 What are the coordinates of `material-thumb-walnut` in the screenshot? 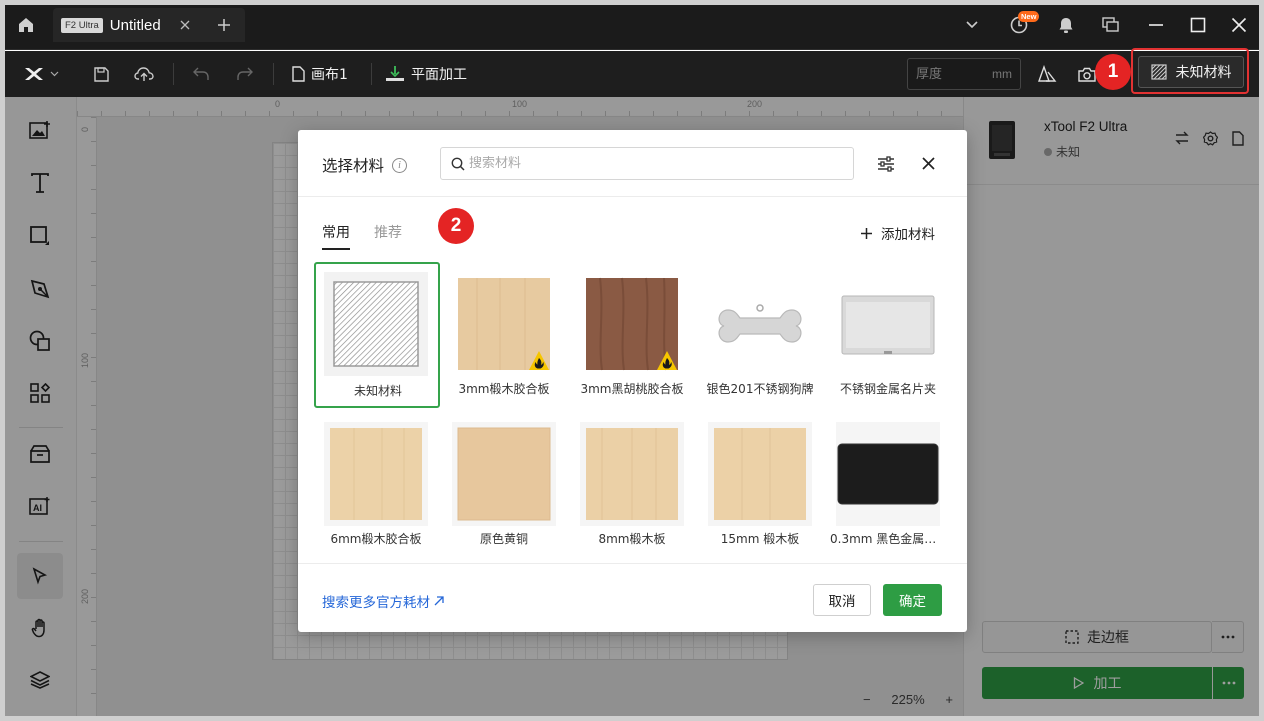 It's located at (632, 324).